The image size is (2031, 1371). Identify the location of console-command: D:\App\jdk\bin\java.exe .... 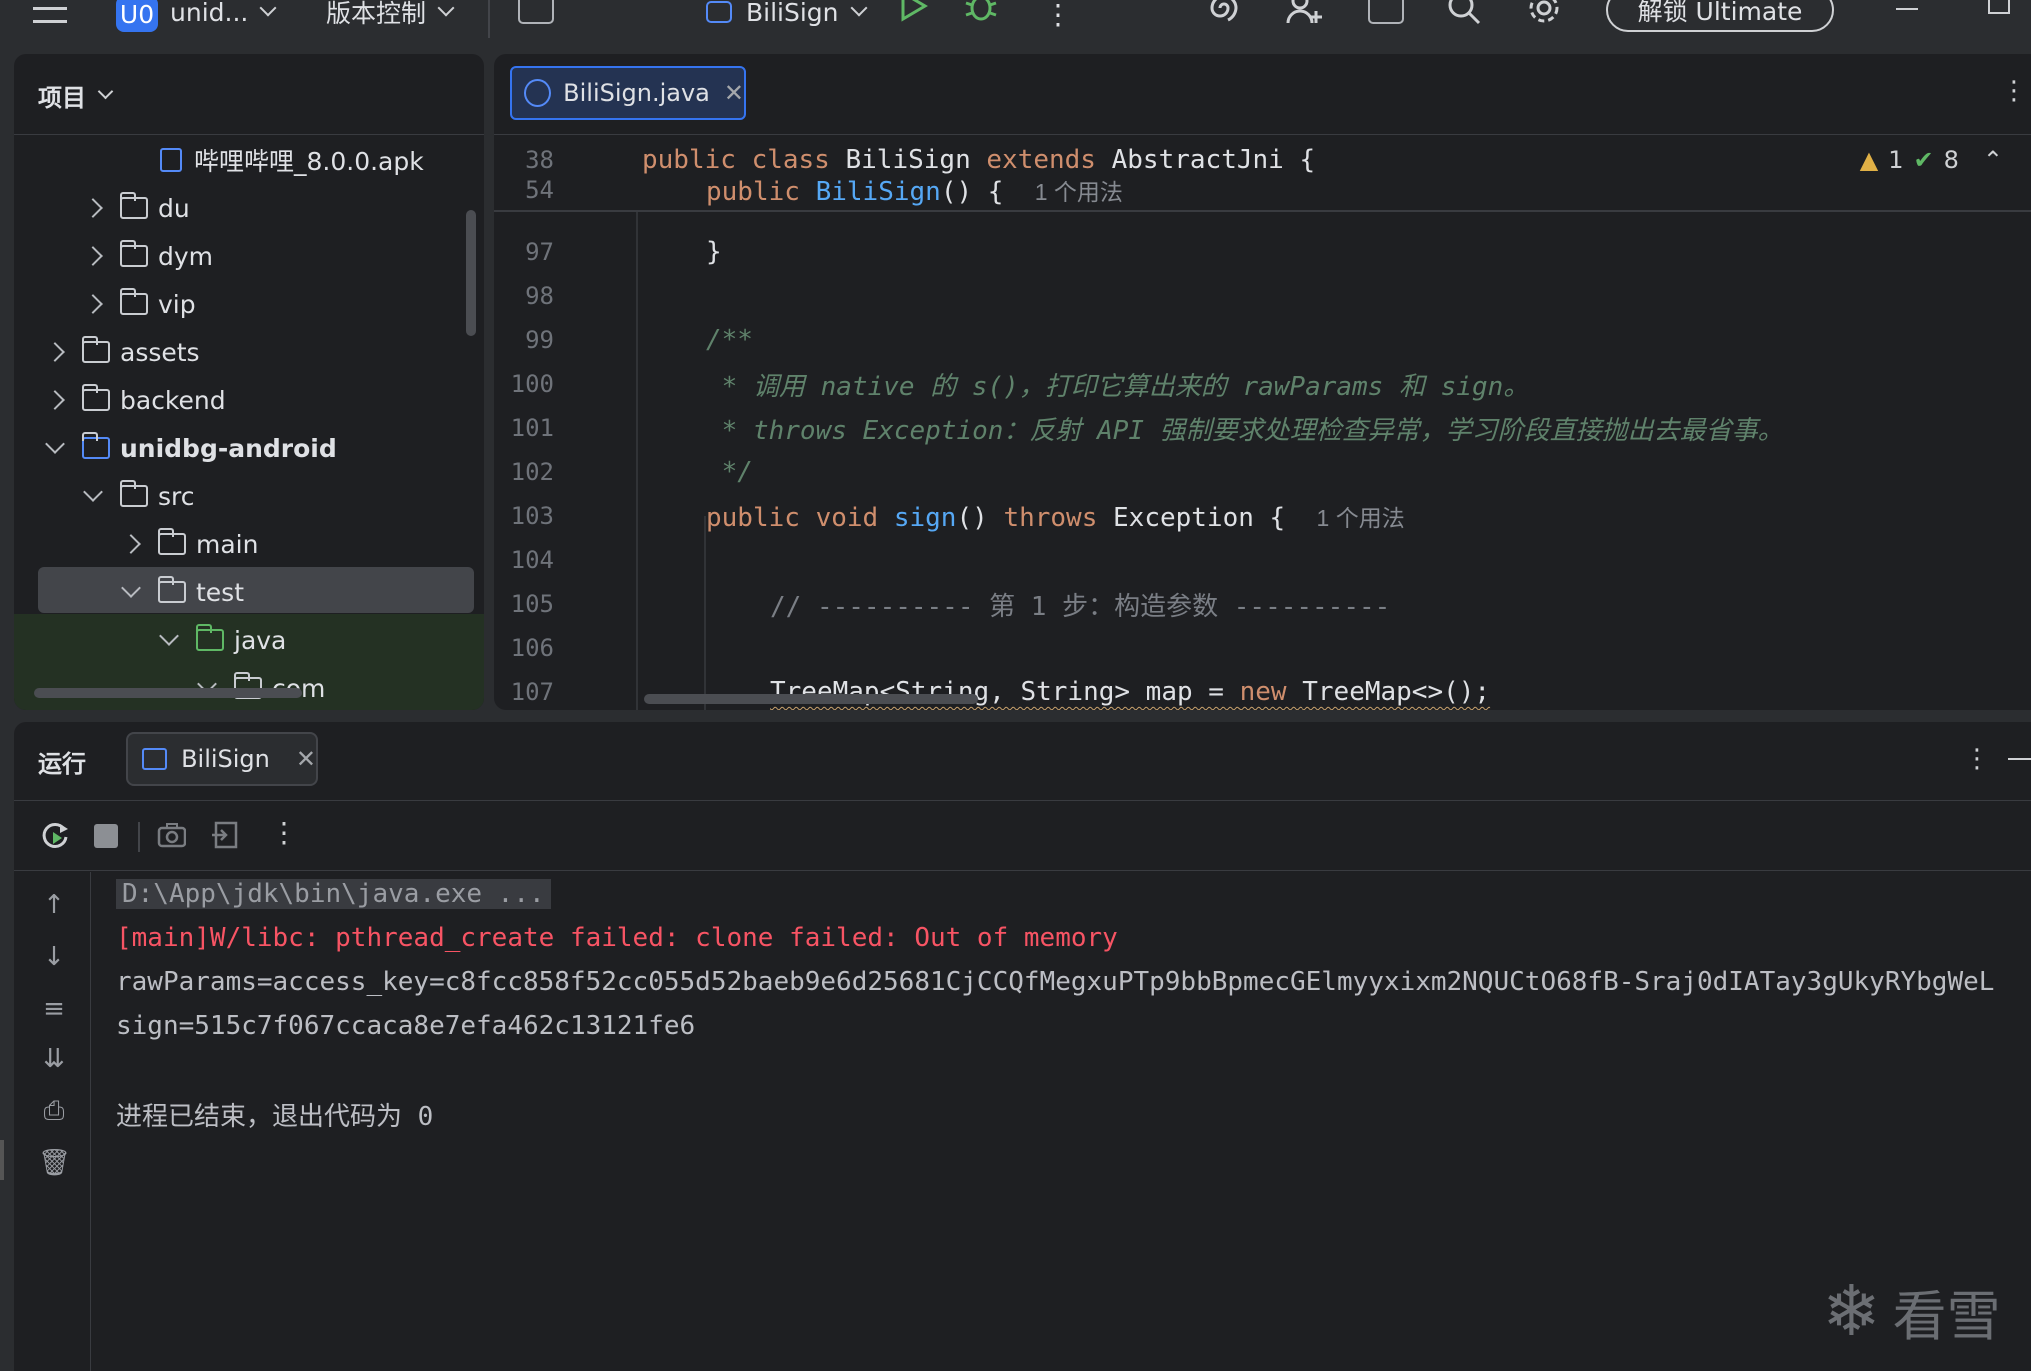
(333, 894).